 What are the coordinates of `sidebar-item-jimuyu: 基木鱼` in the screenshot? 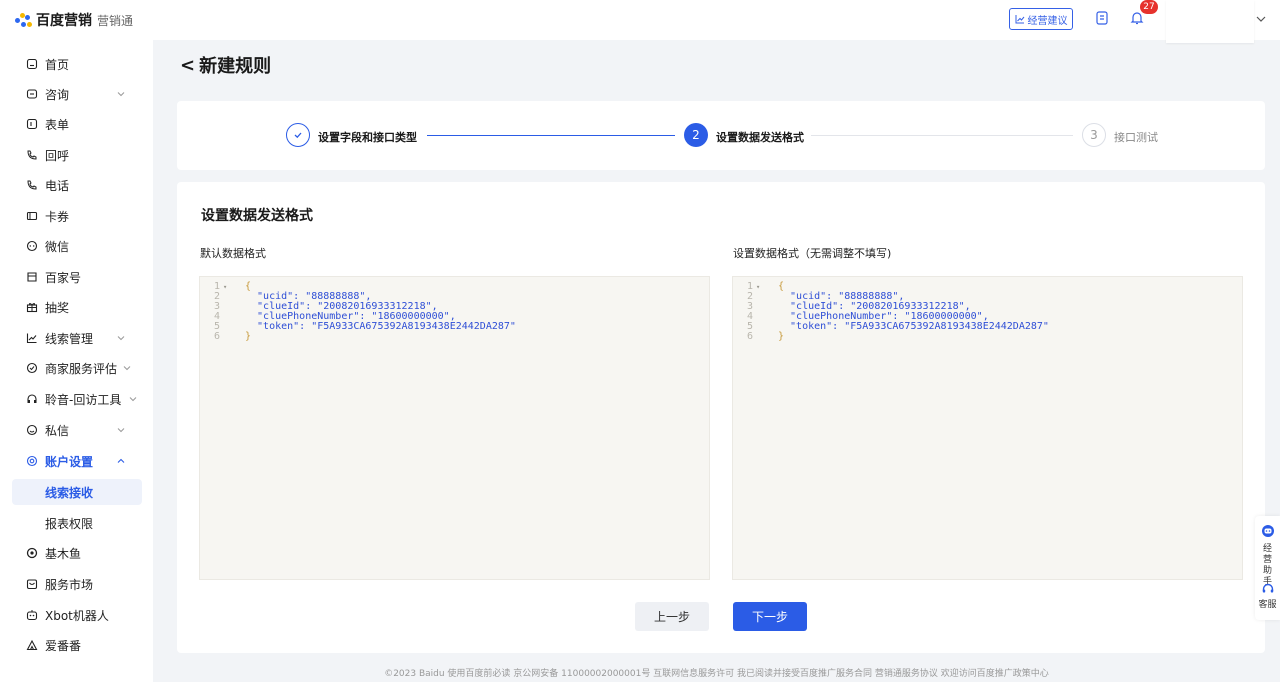 It's located at (77, 553).